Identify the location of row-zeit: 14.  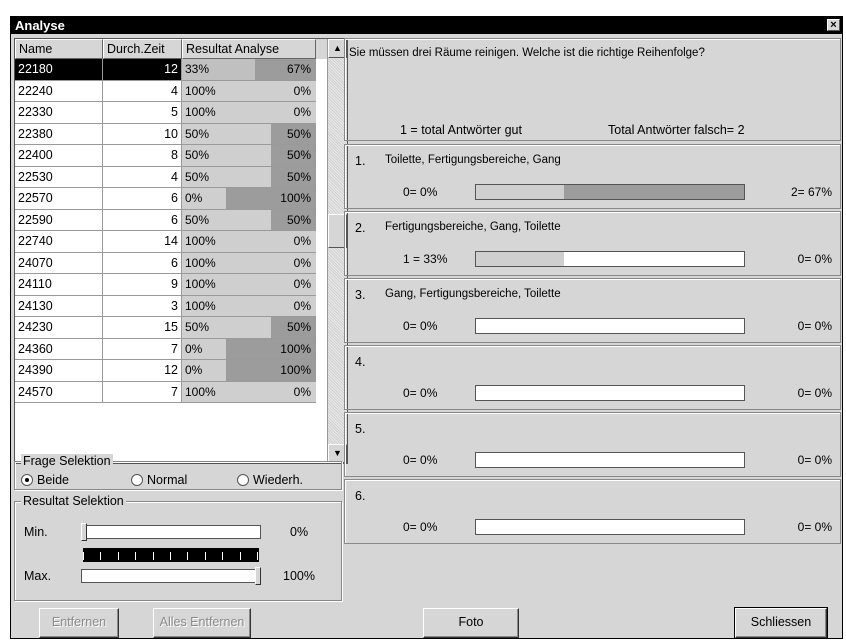
(142, 241).